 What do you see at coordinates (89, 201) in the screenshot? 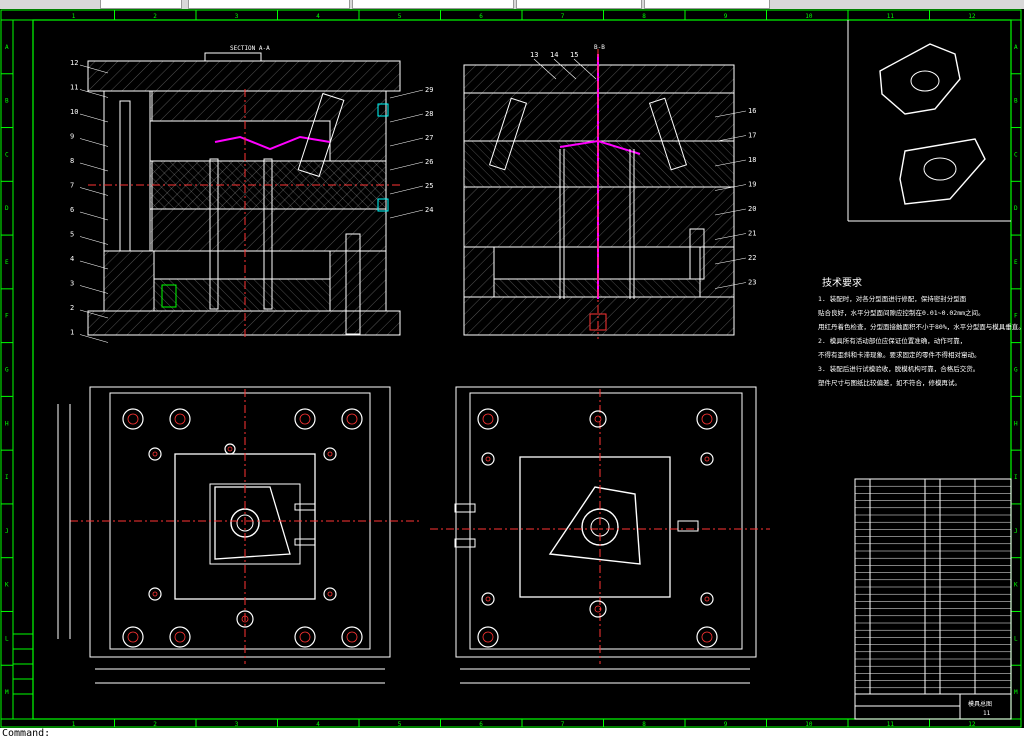
I see `callout-labels-left: 12 11 10 9 8 7 6 5 4 3 2 1` at bounding box center [89, 201].